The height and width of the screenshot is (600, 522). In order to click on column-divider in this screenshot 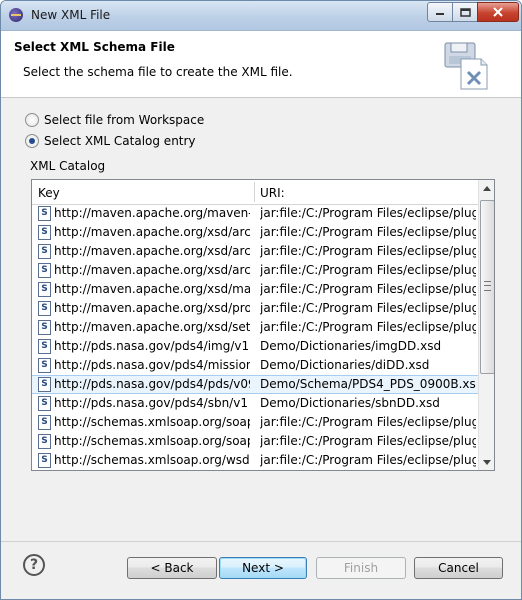, I will do `click(254, 192)`.